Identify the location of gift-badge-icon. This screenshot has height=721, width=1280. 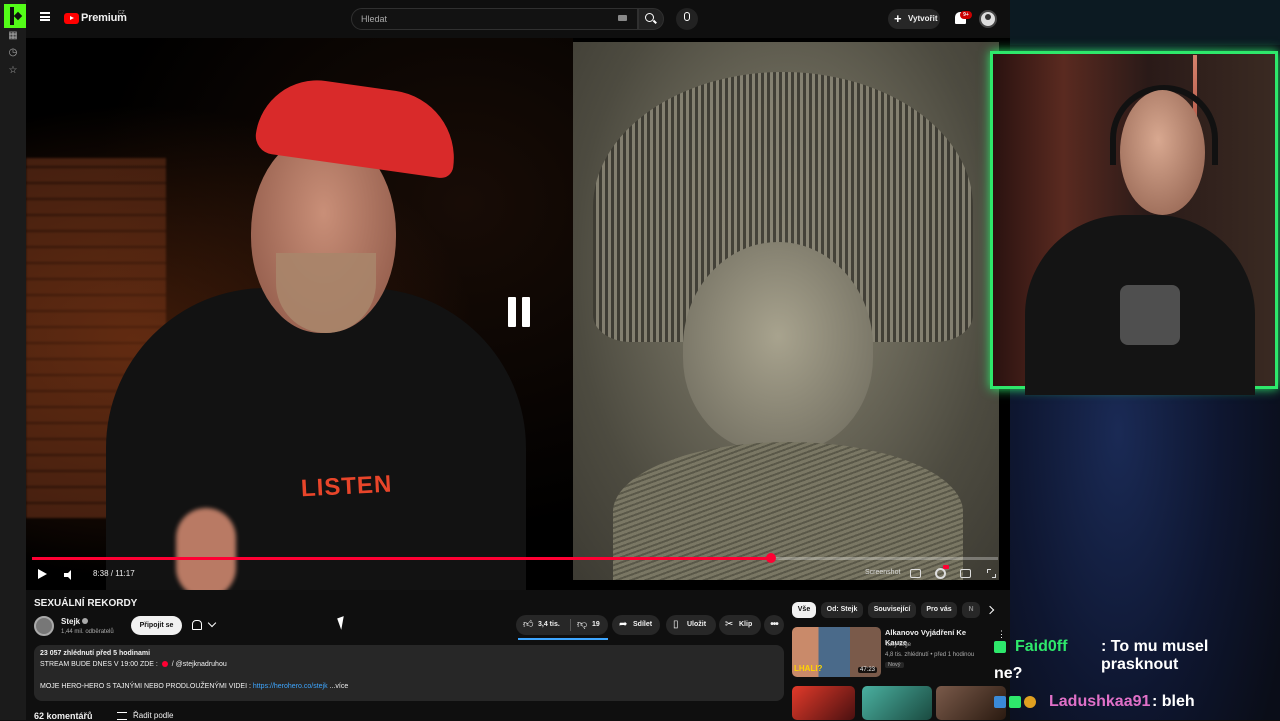
(1030, 702).